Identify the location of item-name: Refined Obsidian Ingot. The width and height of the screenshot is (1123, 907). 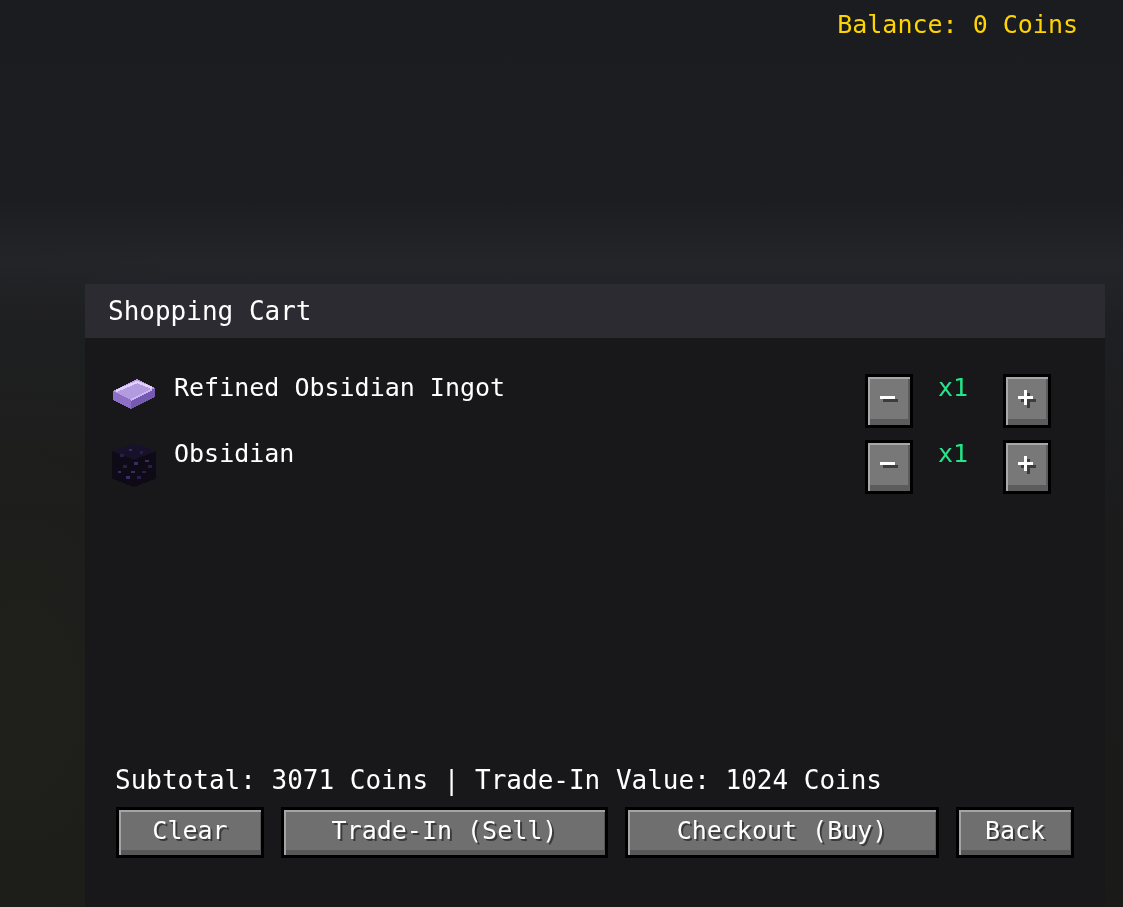
(340, 388).